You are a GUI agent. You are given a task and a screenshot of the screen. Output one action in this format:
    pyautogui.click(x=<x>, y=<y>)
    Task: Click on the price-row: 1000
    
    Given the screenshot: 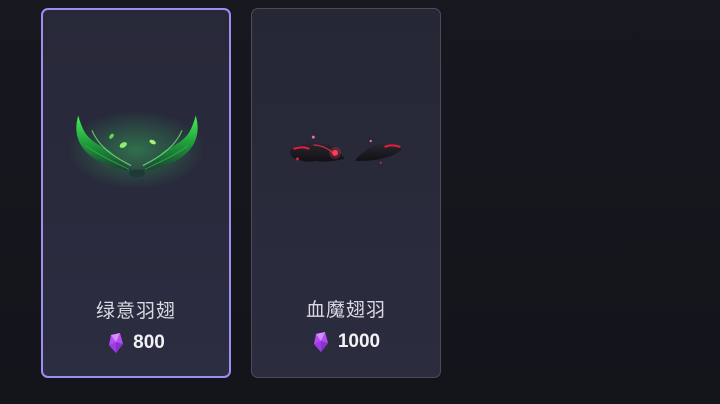 What is the action you would take?
    pyautogui.click(x=346, y=342)
    